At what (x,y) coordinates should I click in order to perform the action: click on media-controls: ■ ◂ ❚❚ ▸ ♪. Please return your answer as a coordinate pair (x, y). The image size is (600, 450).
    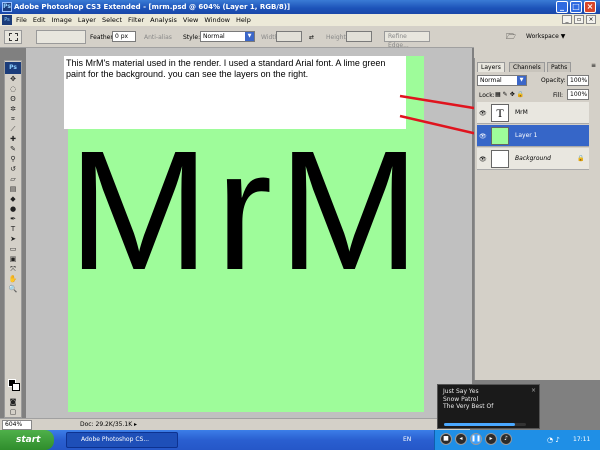
    Looking at the image, I should click on (476, 439).